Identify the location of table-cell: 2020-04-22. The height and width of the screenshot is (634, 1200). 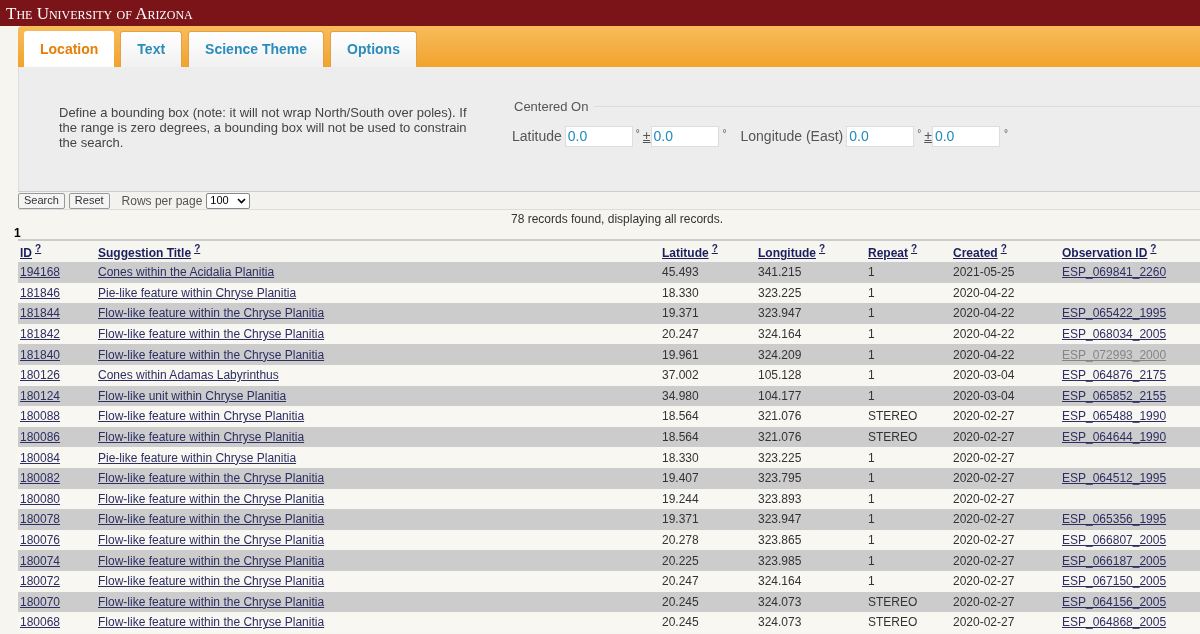
(984, 313).